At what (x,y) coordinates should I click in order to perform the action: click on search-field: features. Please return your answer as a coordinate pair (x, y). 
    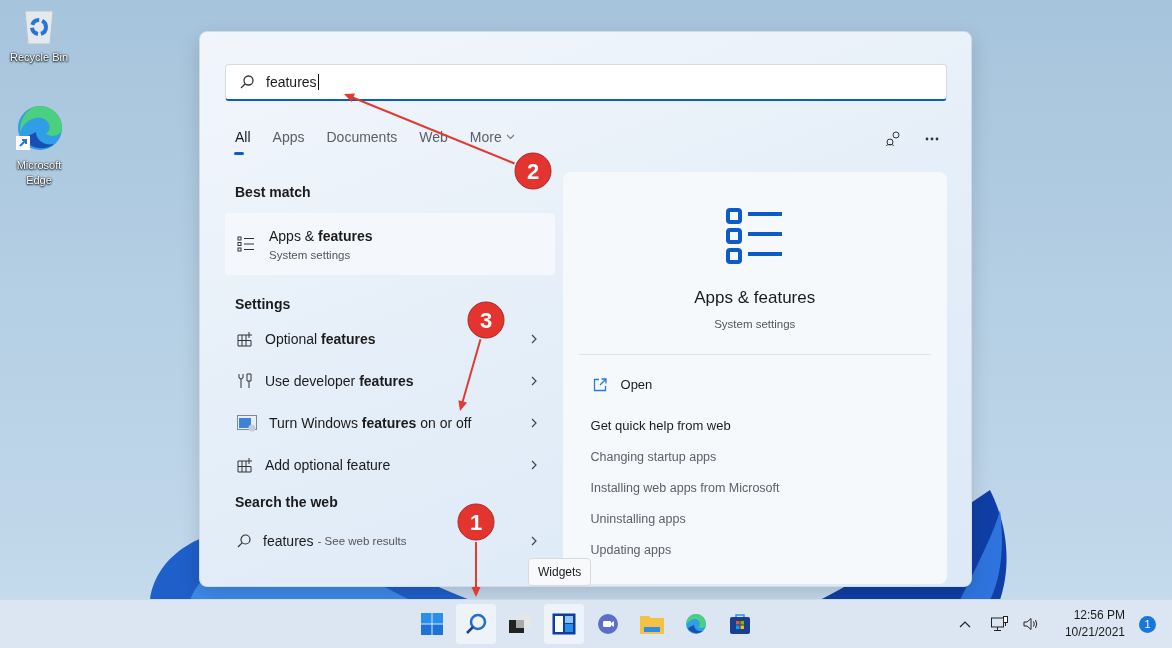
    Looking at the image, I should click on (586, 82).